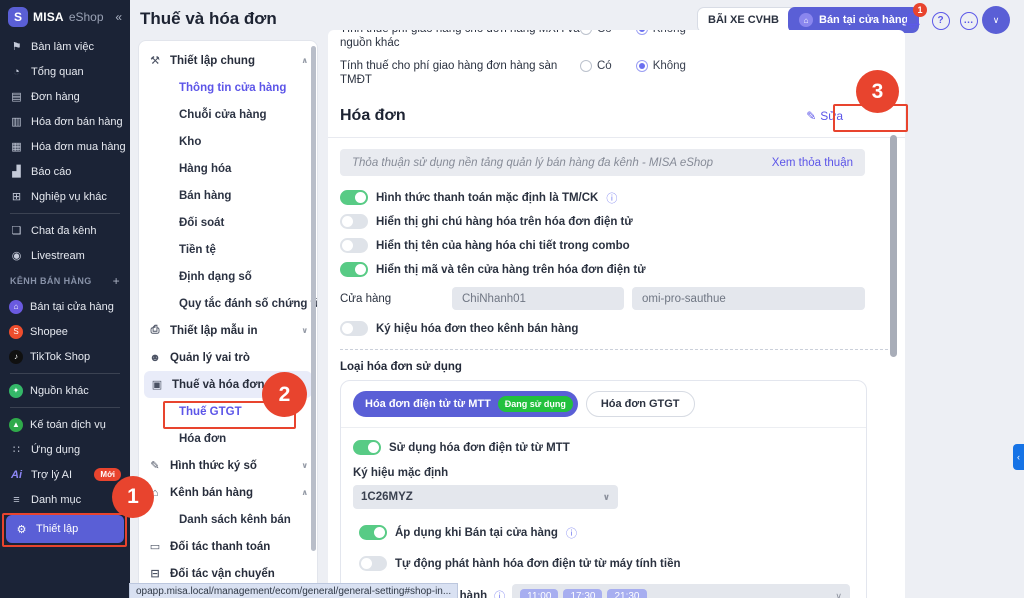 The height and width of the screenshot is (598, 1024). Describe the element at coordinates (56, 499) in the screenshot. I see `sidebar-item-label: Danh mục` at that location.